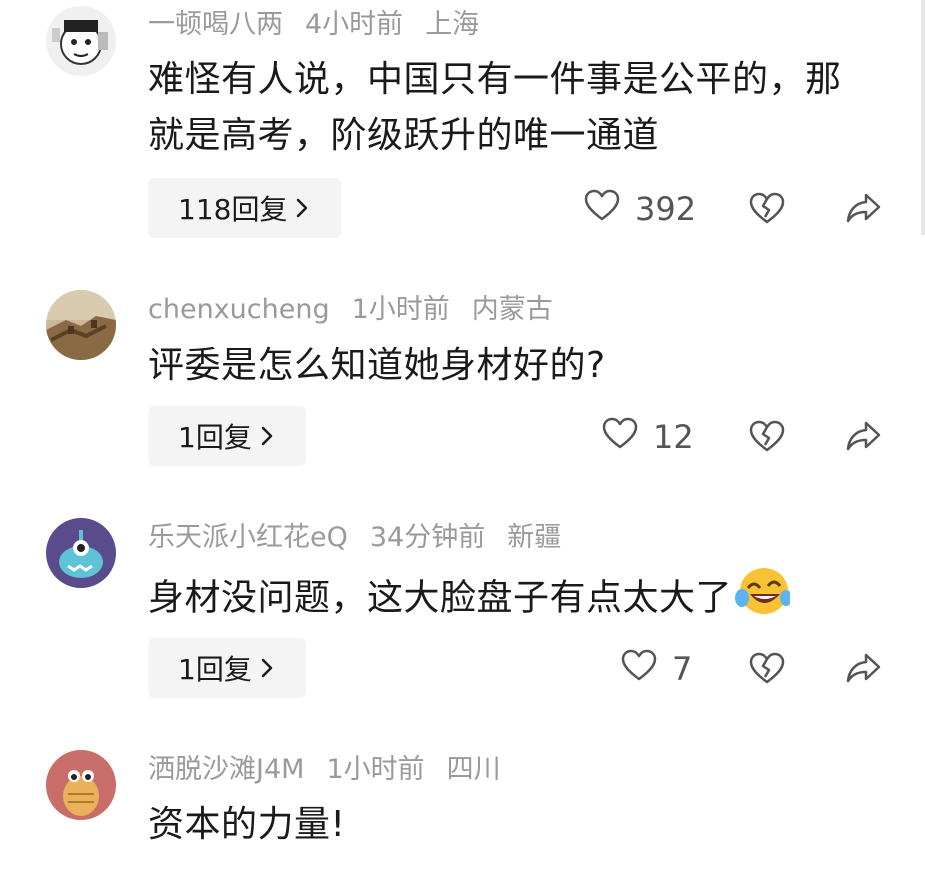 Image resolution: width=925 pixels, height=877 pixels. What do you see at coordinates (512, 309) in the screenshot?
I see `location: 内蒙古` at bounding box center [512, 309].